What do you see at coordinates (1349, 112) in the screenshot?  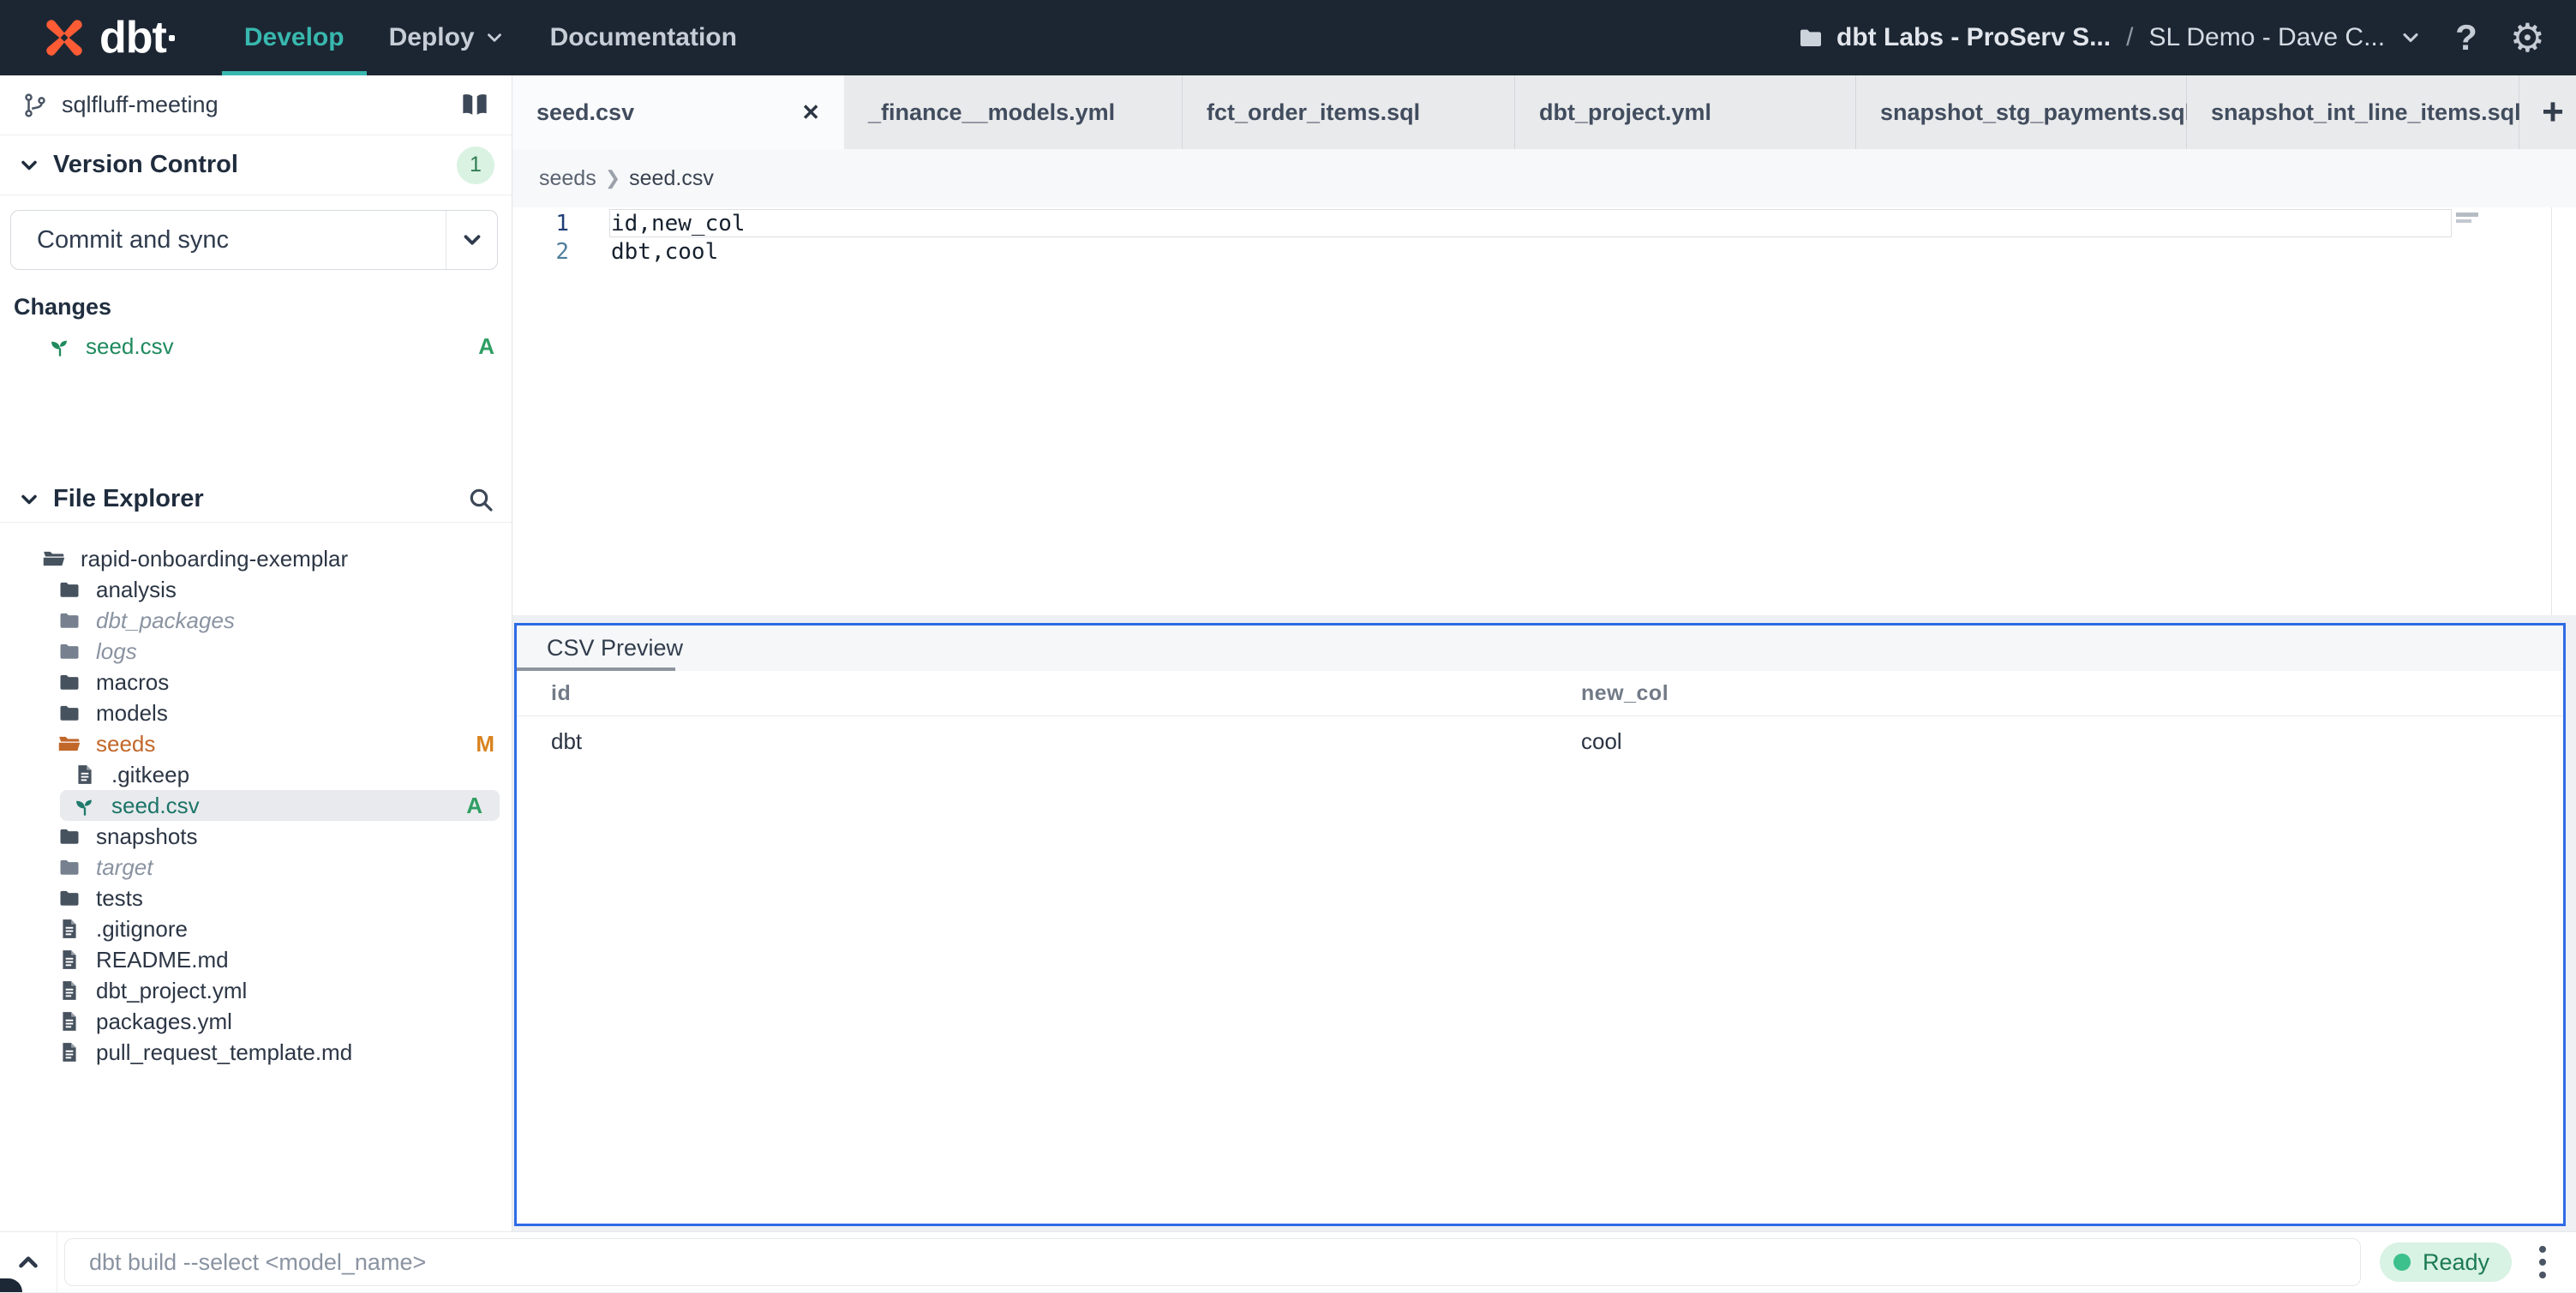 I see `tab-fct-order-items-sql: fct_order_items.sql` at bounding box center [1349, 112].